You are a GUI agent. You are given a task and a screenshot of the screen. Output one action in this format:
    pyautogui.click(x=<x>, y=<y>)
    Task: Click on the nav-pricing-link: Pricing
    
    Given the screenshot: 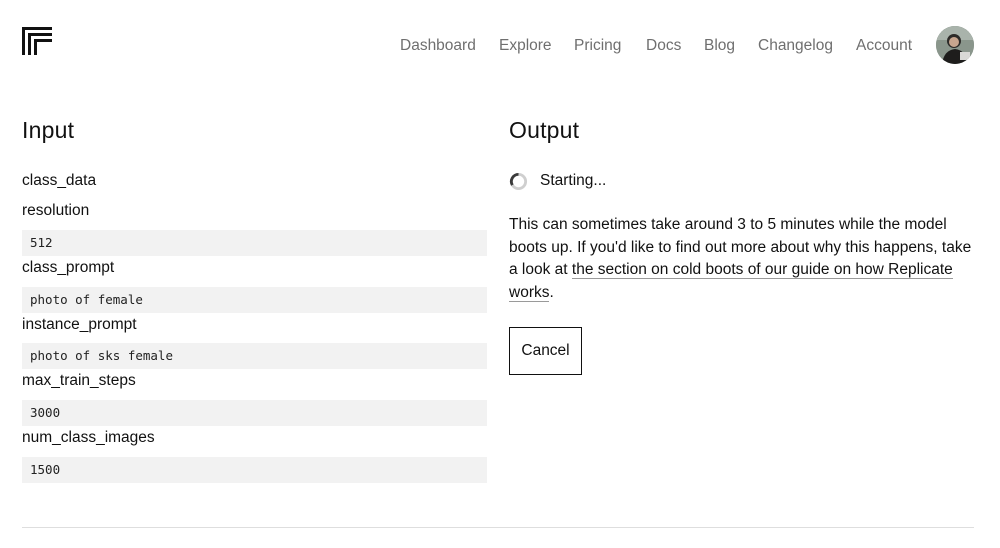 What is the action you would take?
    pyautogui.click(x=597, y=46)
    